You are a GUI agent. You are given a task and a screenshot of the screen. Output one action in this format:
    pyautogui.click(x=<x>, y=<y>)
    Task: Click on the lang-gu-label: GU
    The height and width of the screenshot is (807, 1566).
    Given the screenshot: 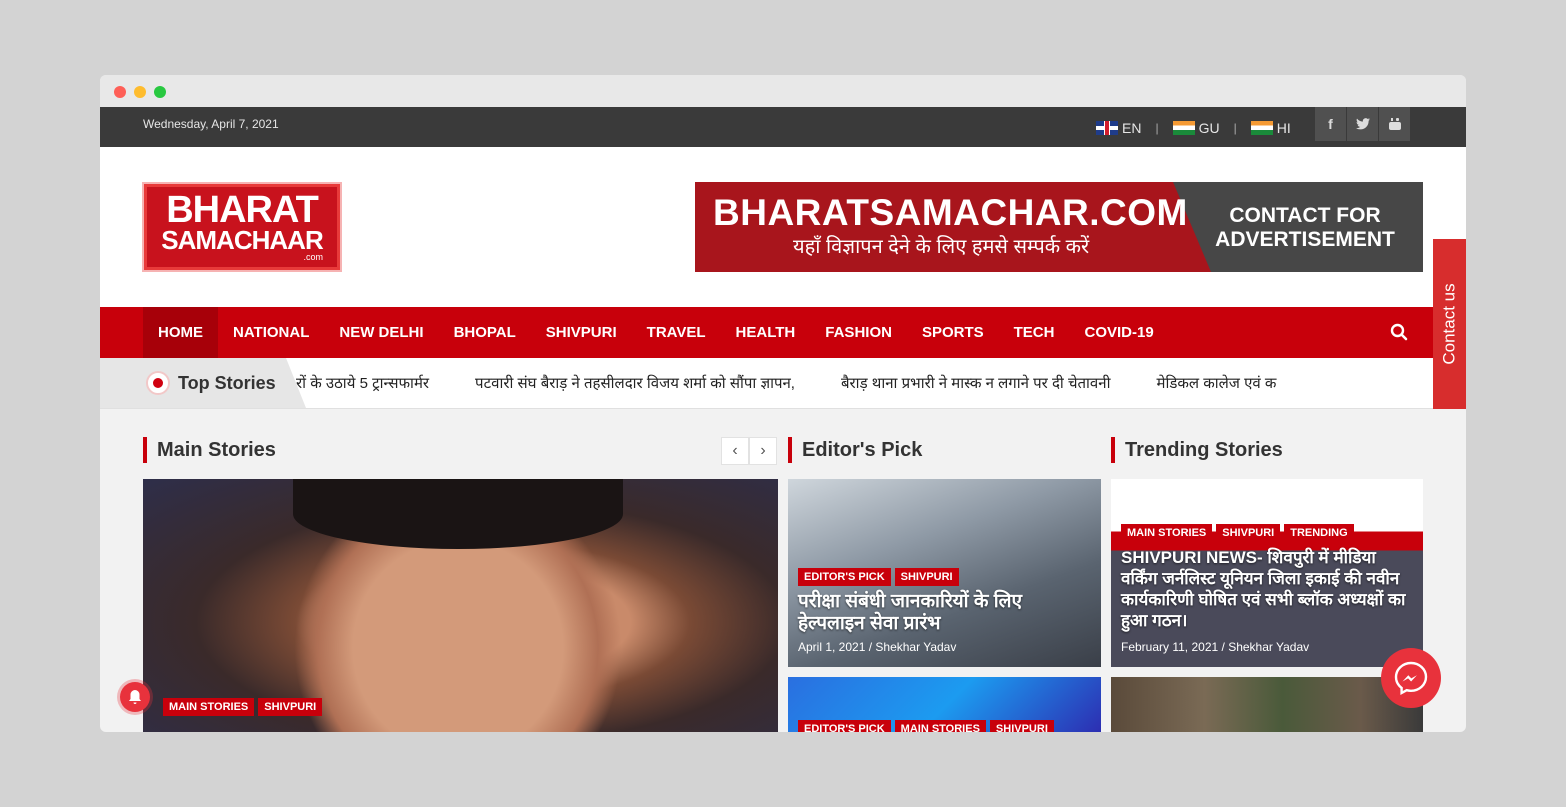 What is the action you would take?
    pyautogui.click(x=1209, y=128)
    